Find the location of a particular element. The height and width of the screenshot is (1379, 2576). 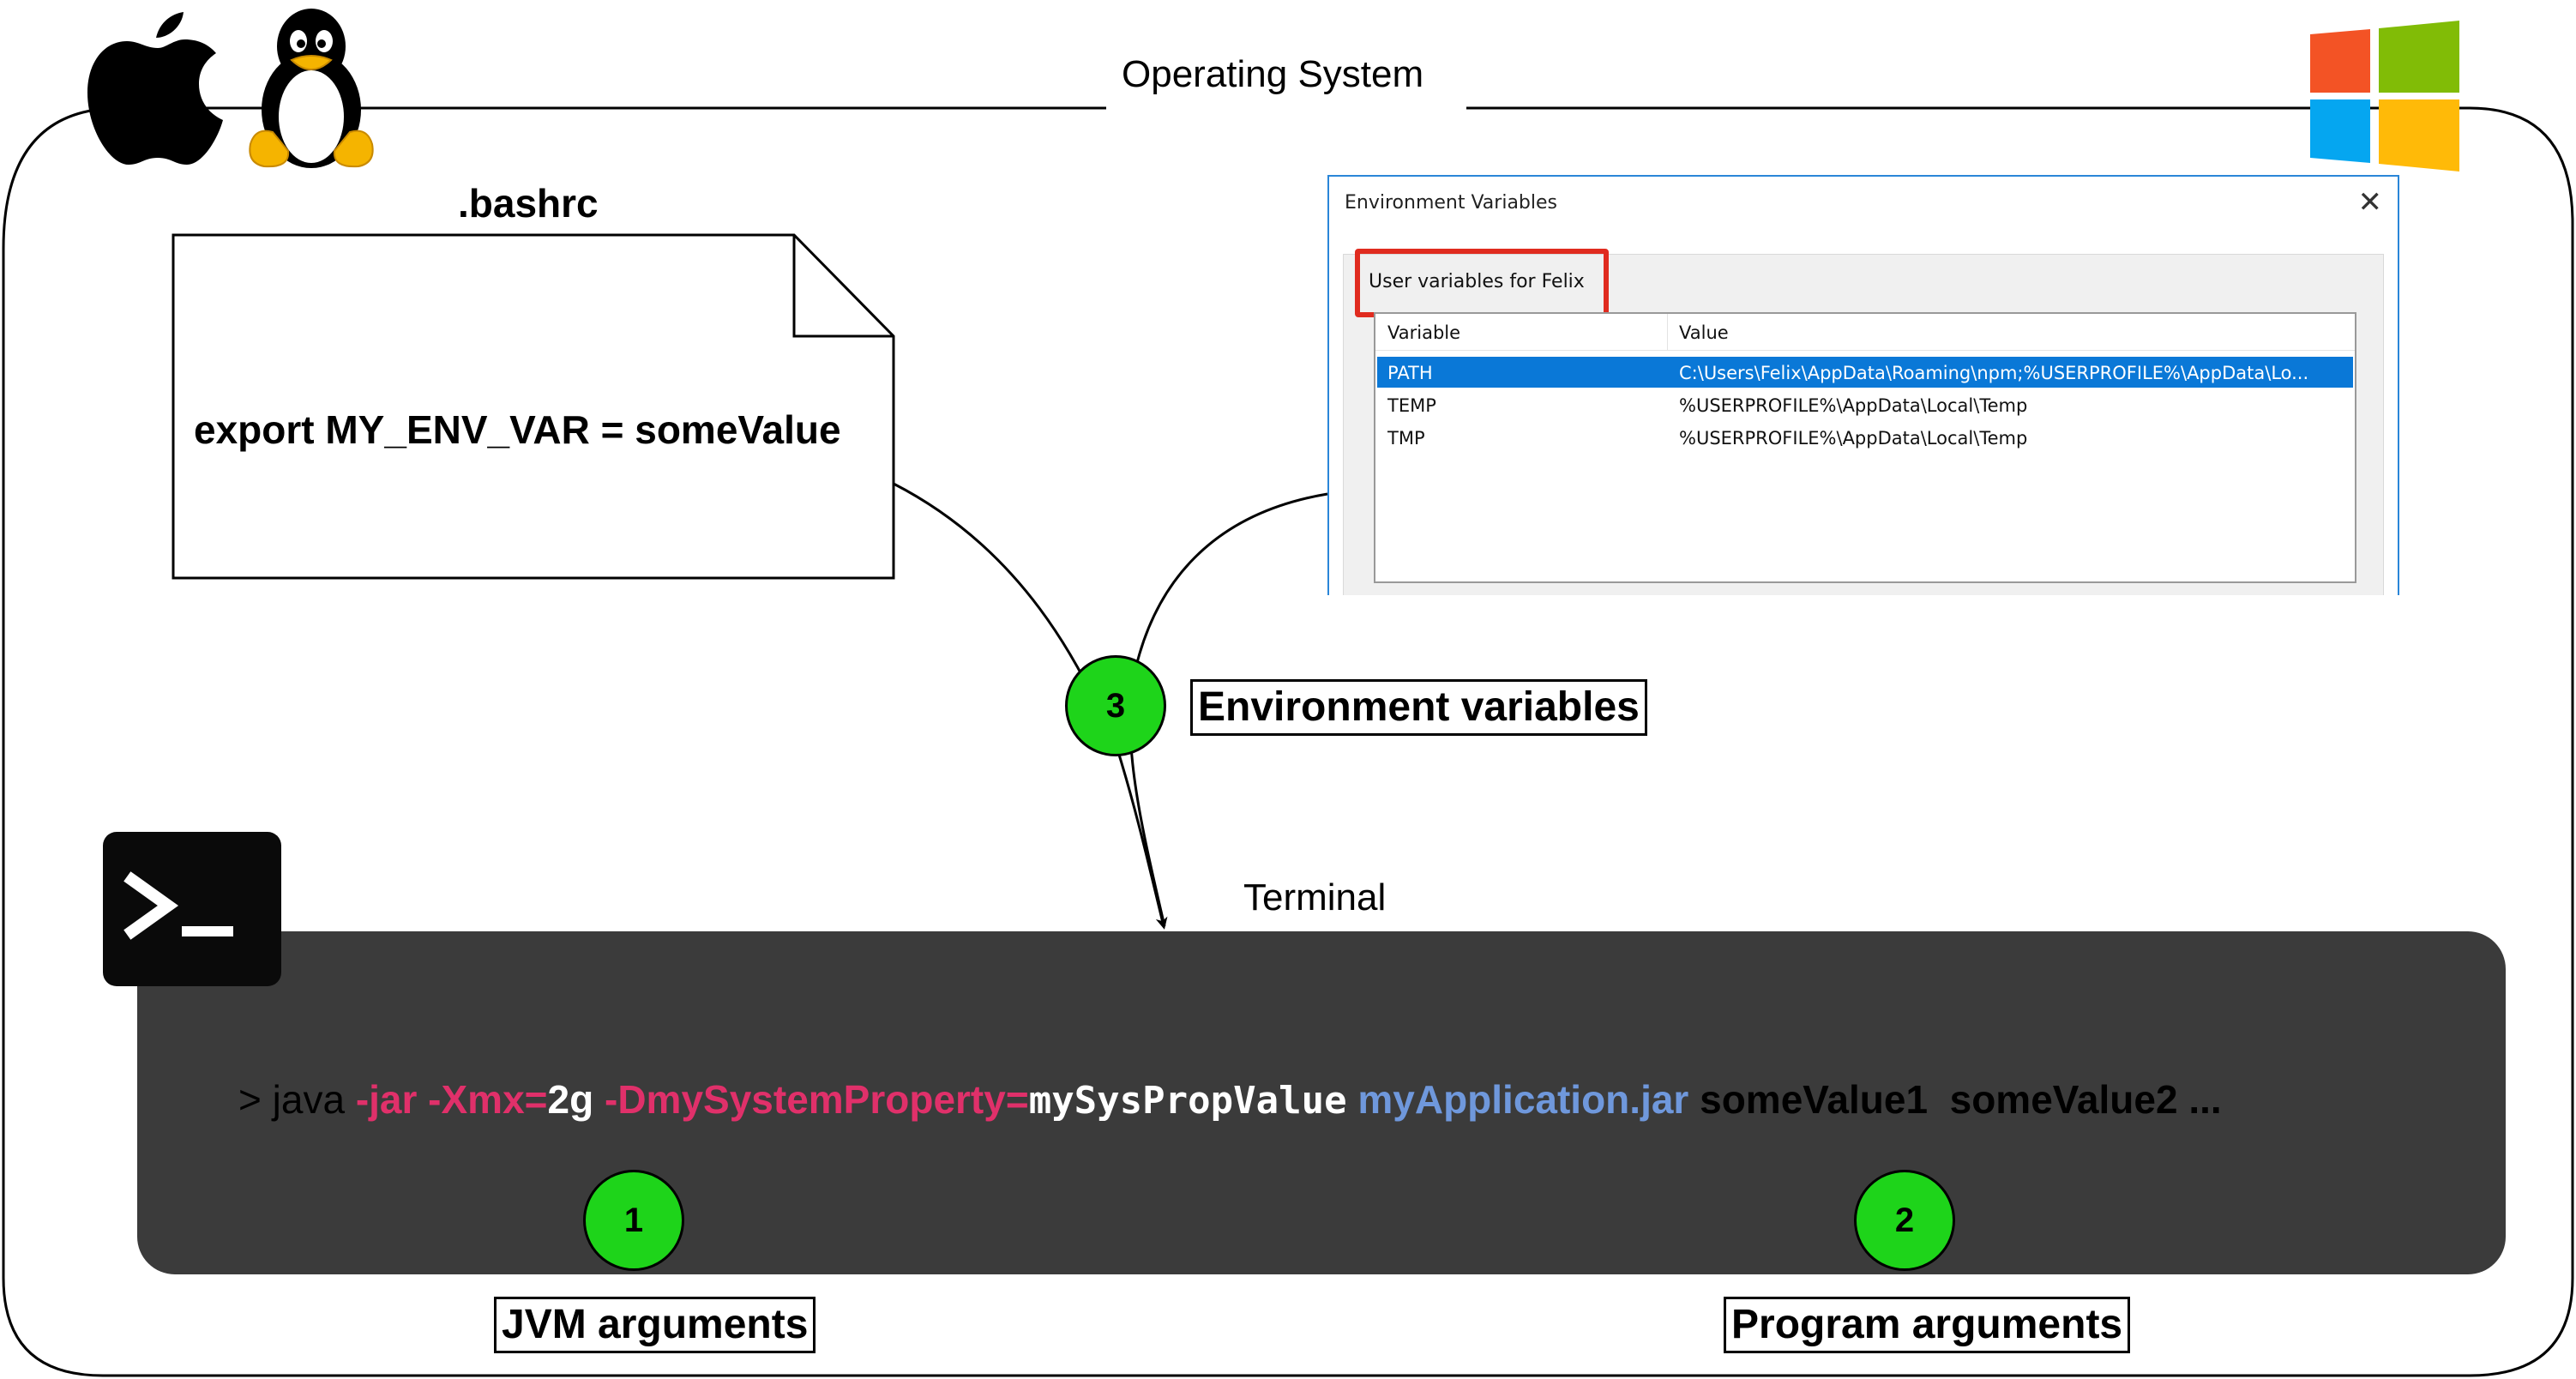

cell-variable: TEMP is located at coordinates (1411, 406).